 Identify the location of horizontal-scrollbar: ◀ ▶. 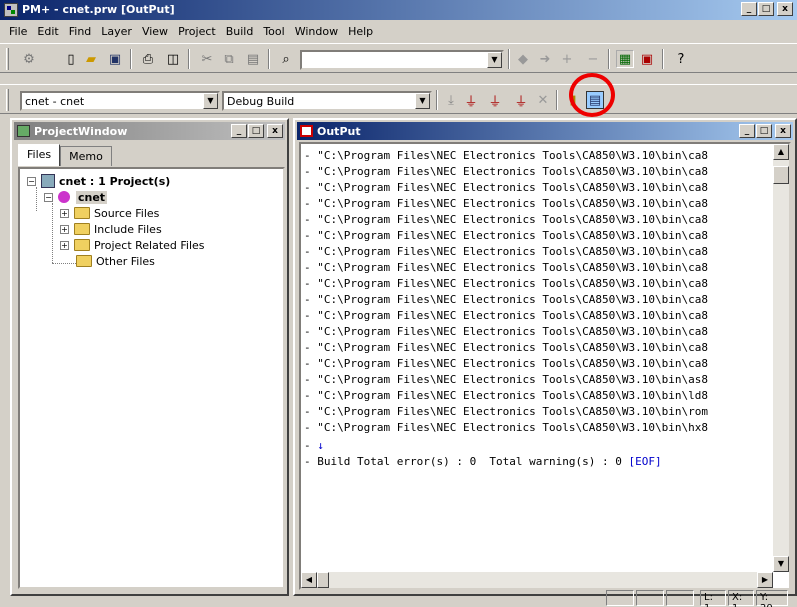
(537, 580).